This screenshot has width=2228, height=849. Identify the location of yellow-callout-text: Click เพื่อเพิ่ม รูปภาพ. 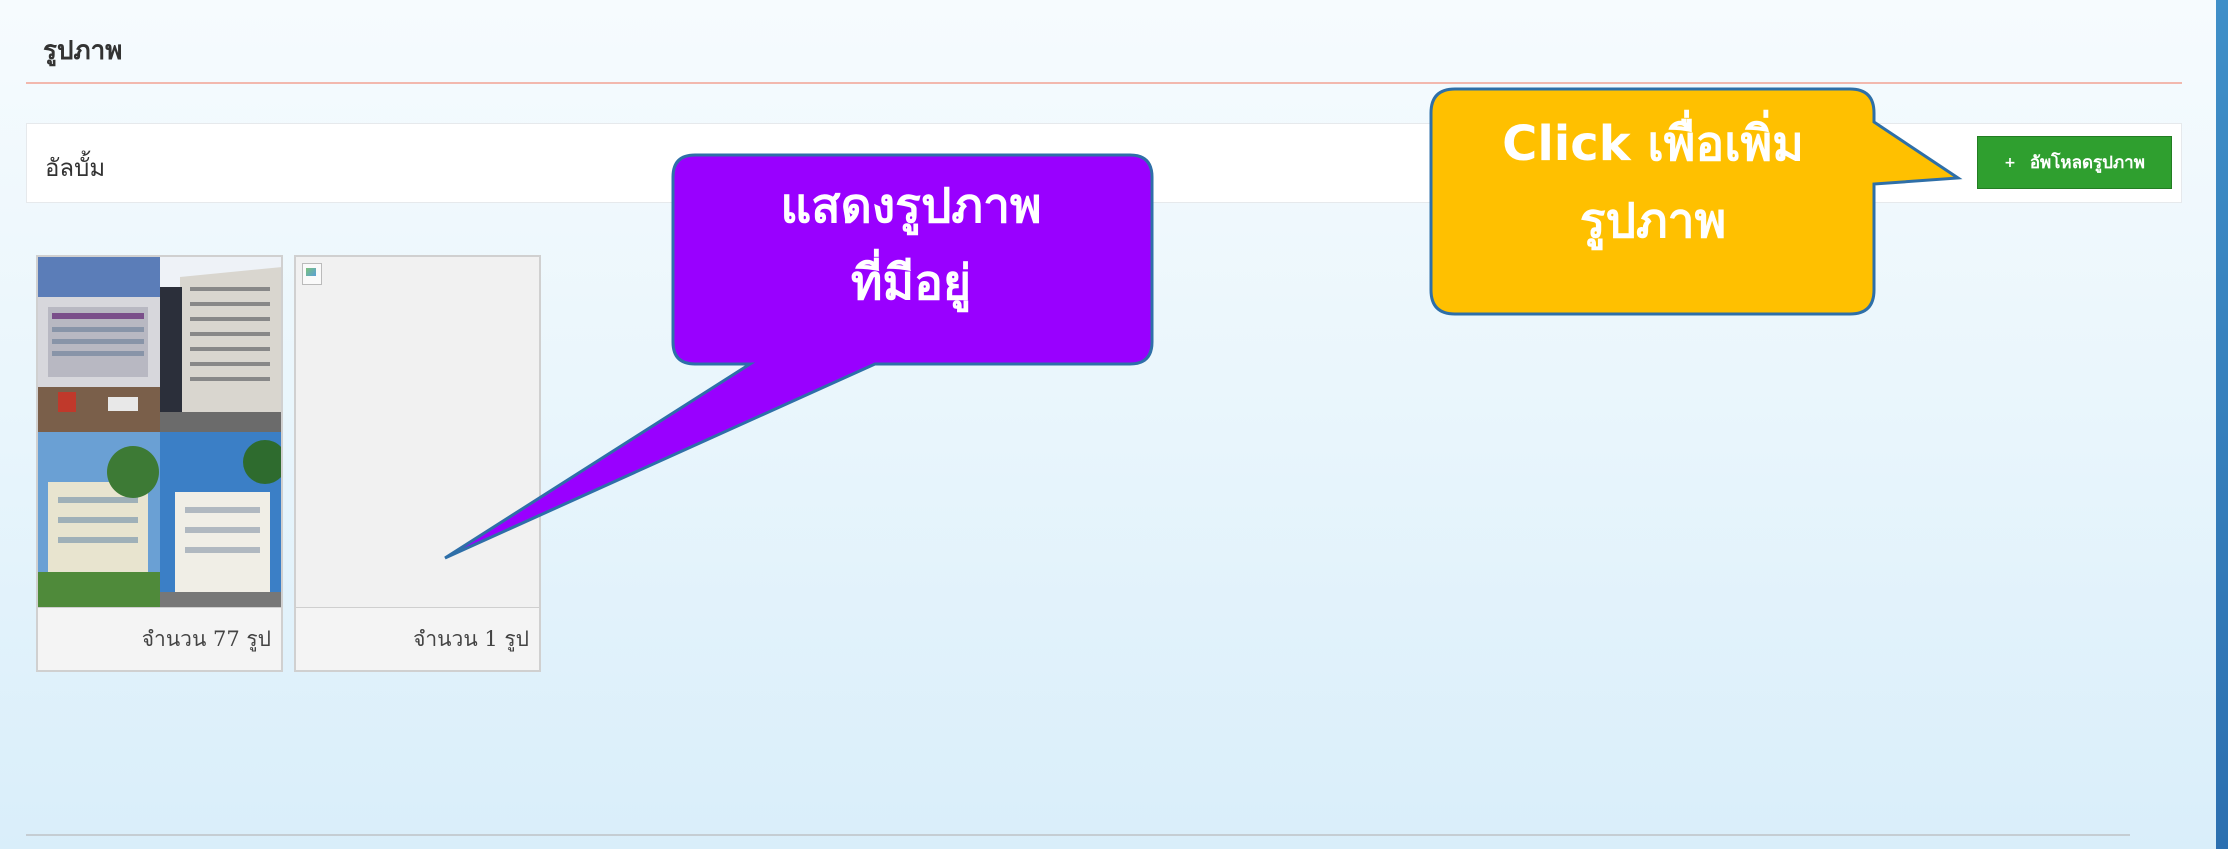
(1653, 183).